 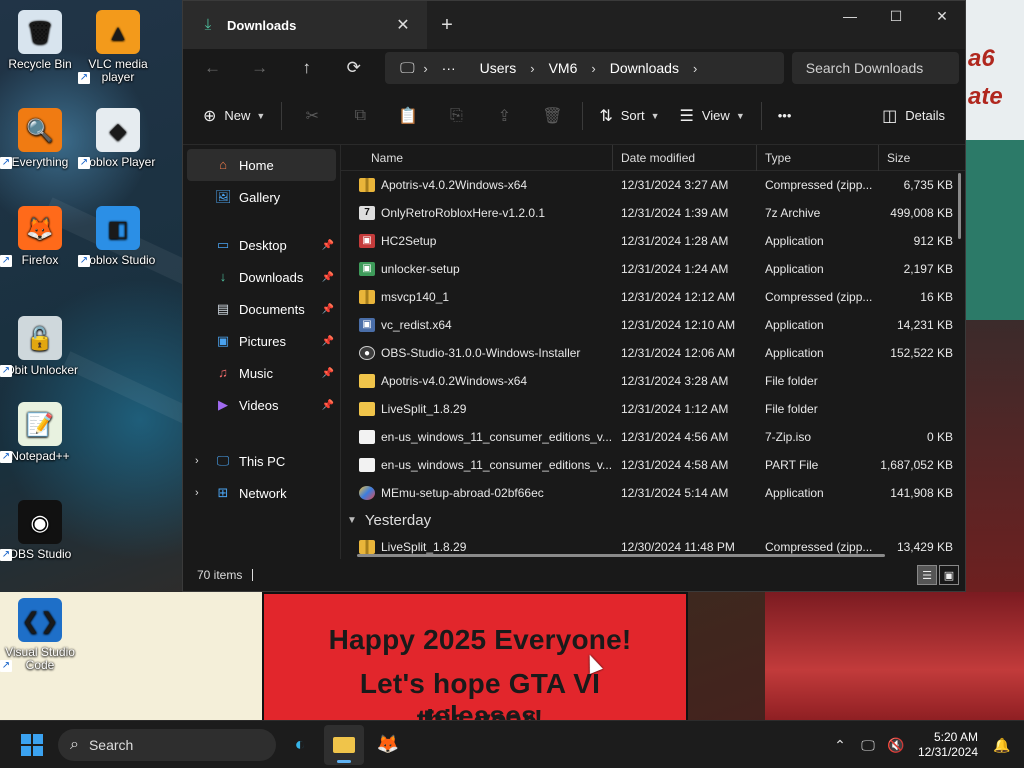 What do you see at coordinates (305, 25) in the screenshot?
I see `tab-downloads: ⤓ Downloads ✕` at bounding box center [305, 25].